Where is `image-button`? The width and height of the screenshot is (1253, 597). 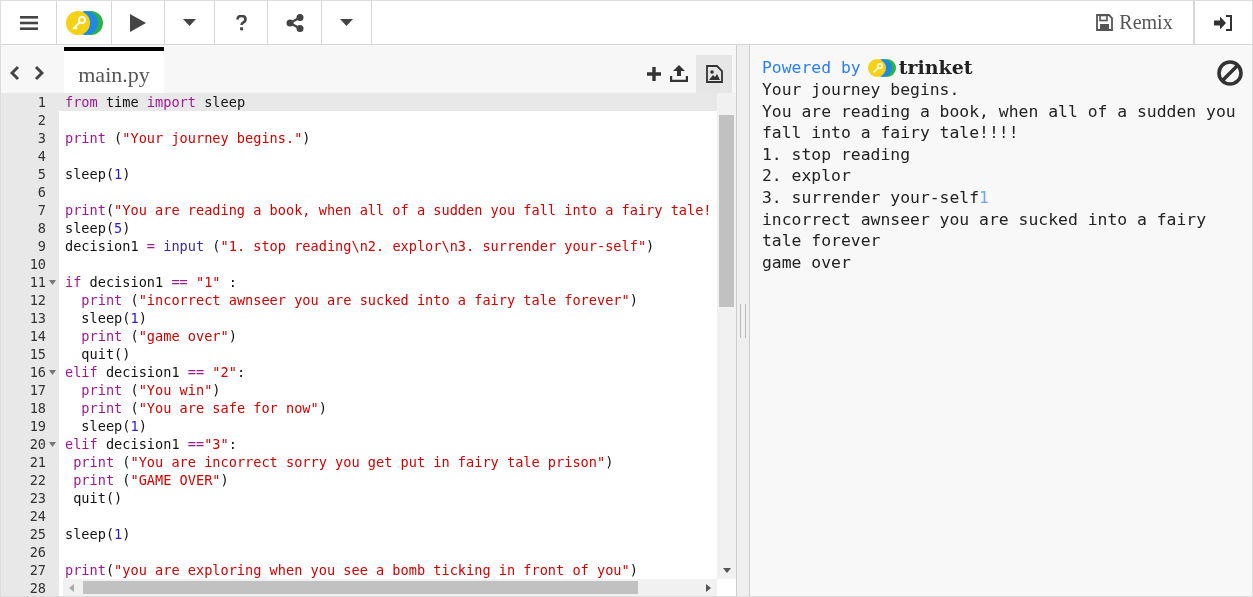
image-button is located at coordinates (714, 74).